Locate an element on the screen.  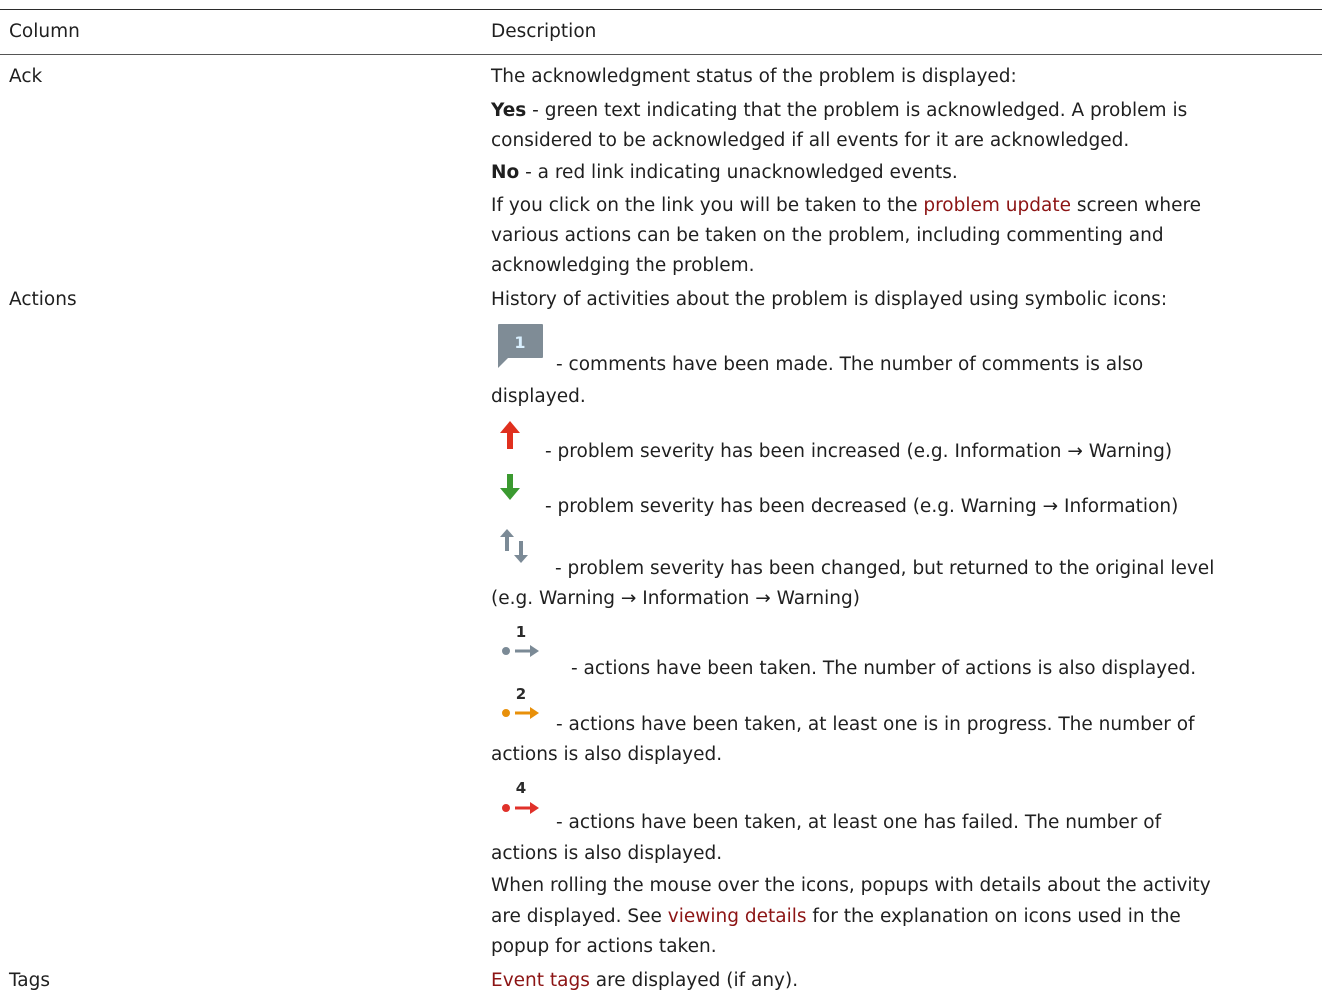
description-header: Description is located at coordinates (544, 31).